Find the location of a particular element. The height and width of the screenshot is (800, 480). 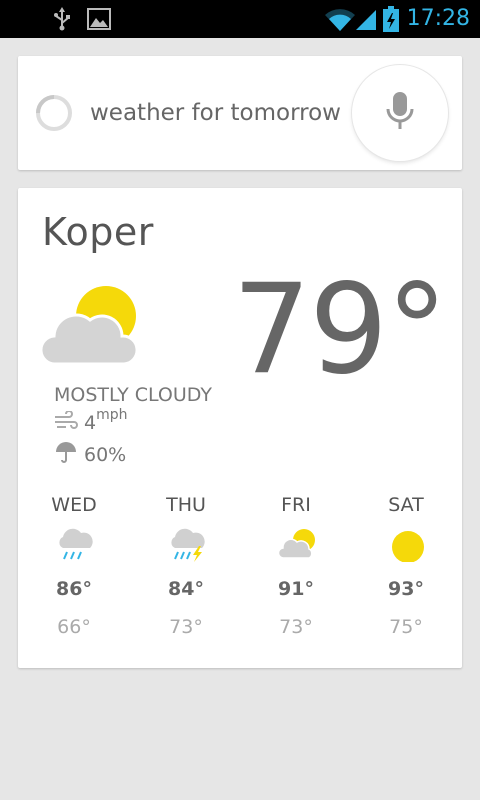

condition-text: MOSTLY CLOUDY is located at coordinates (133, 395).